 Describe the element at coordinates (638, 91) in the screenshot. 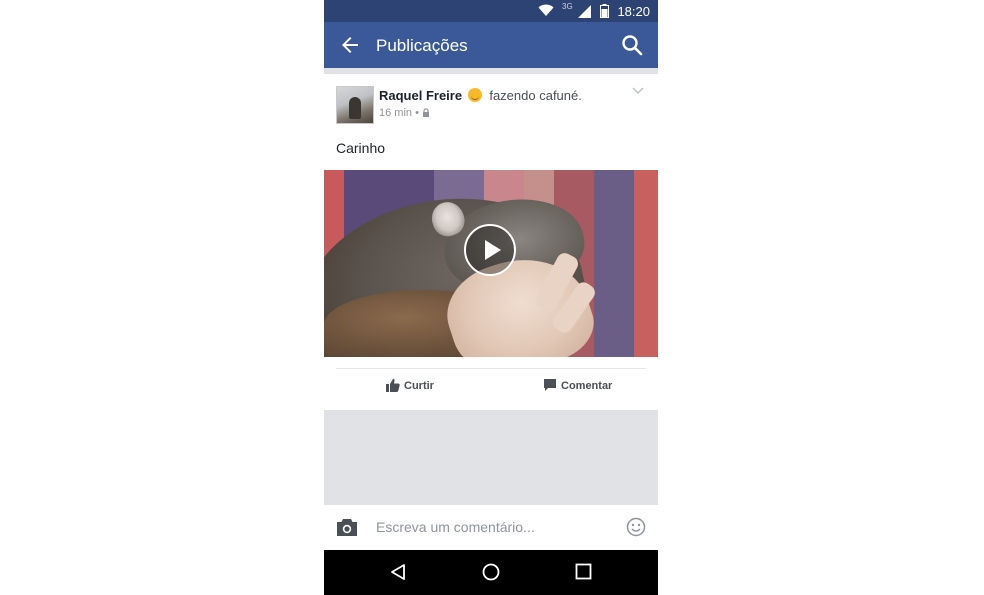

I see `chevron-down-icon` at that location.